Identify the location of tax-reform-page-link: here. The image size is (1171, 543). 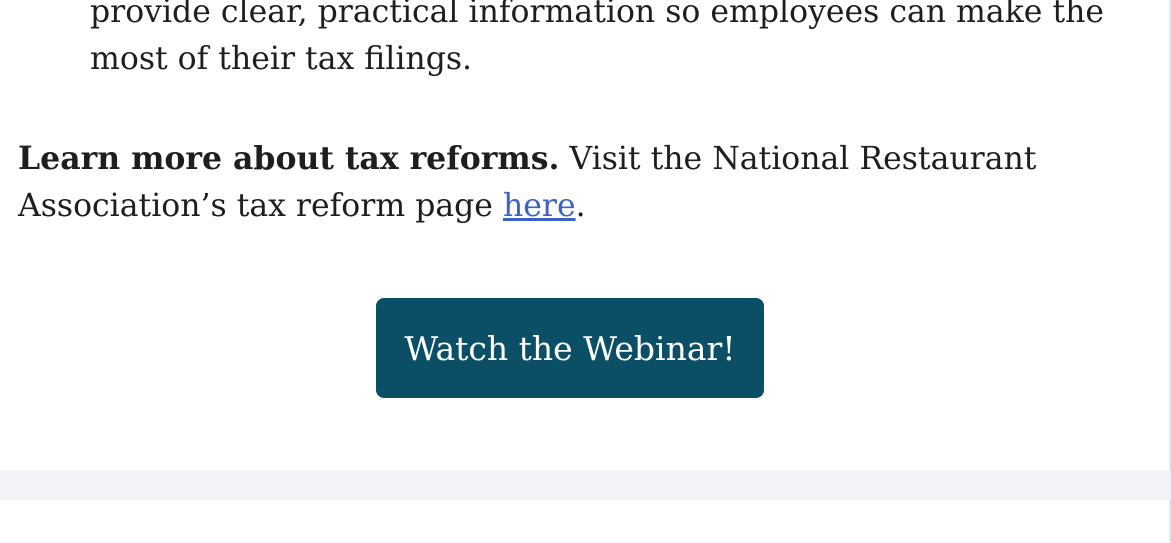
(539, 206).